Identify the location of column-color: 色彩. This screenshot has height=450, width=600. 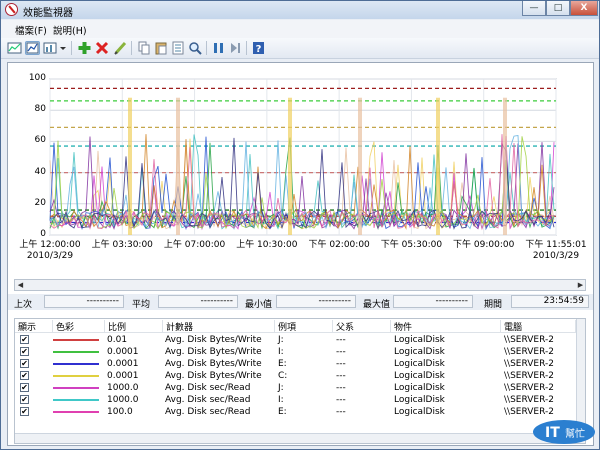
(79, 326).